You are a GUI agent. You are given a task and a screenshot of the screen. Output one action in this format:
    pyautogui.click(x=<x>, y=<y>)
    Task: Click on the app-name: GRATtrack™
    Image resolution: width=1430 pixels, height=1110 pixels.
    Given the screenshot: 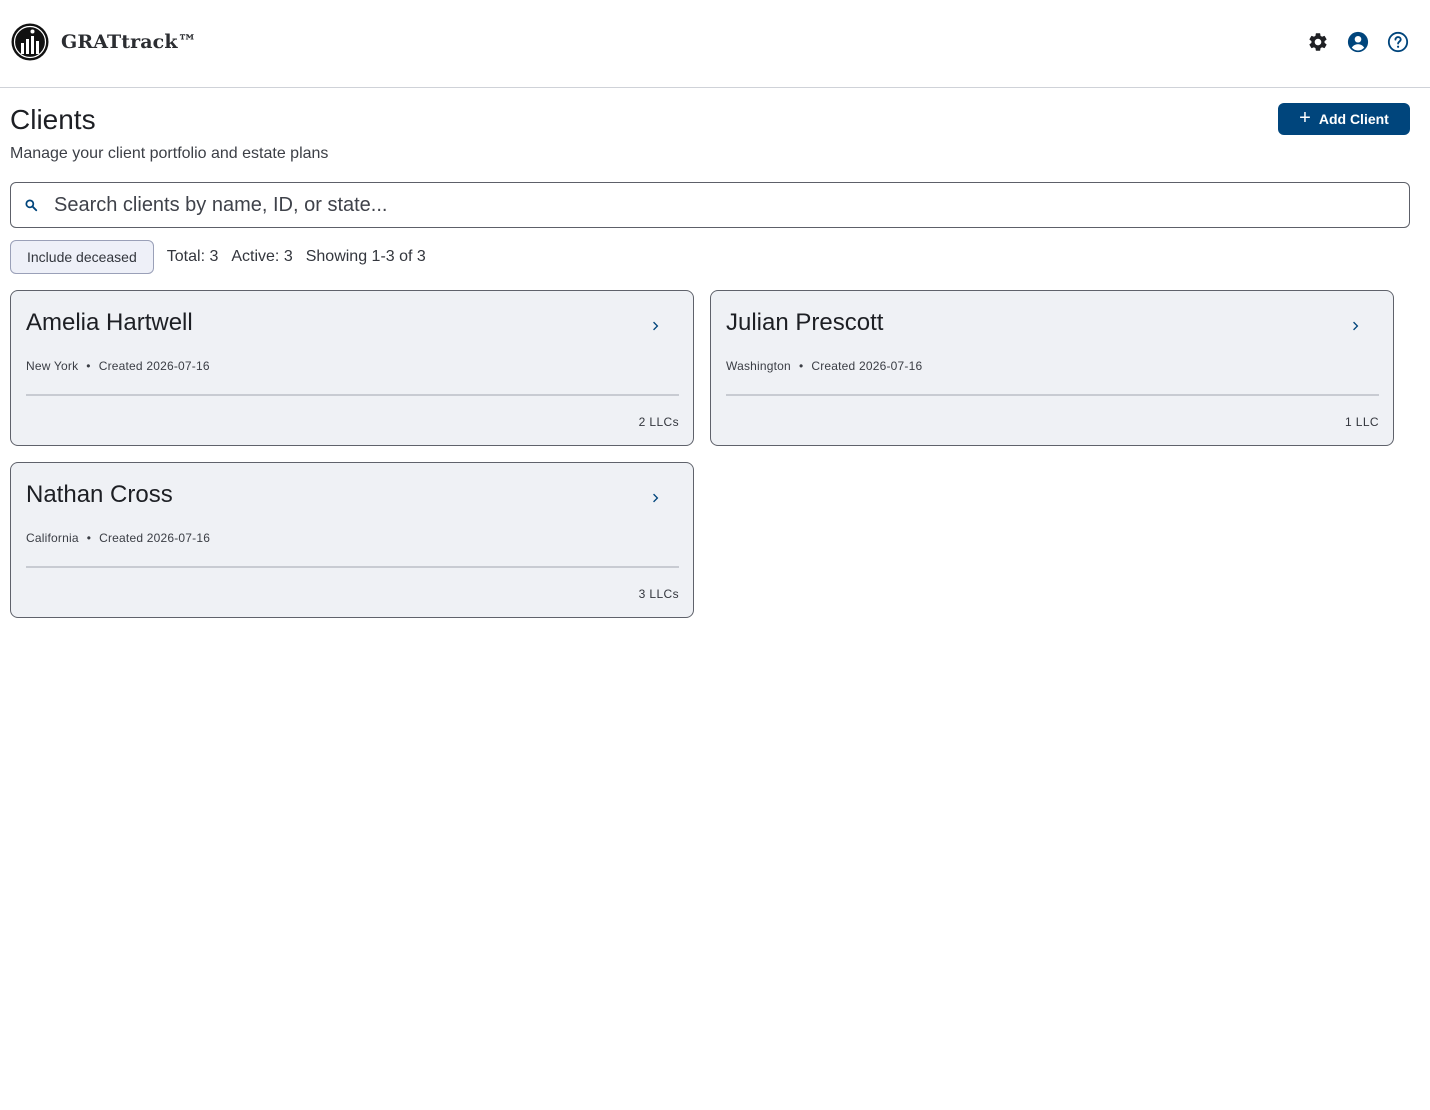 What is the action you would take?
    pyautogui.click(x=129, y=42)
    